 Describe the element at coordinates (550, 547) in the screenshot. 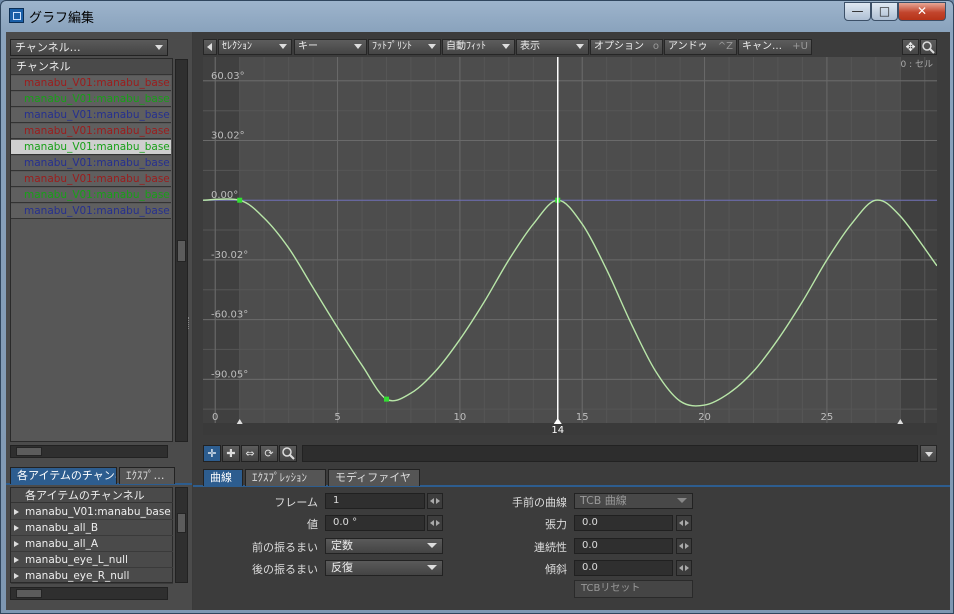

I see `continuity-label: 連続性` at that location.